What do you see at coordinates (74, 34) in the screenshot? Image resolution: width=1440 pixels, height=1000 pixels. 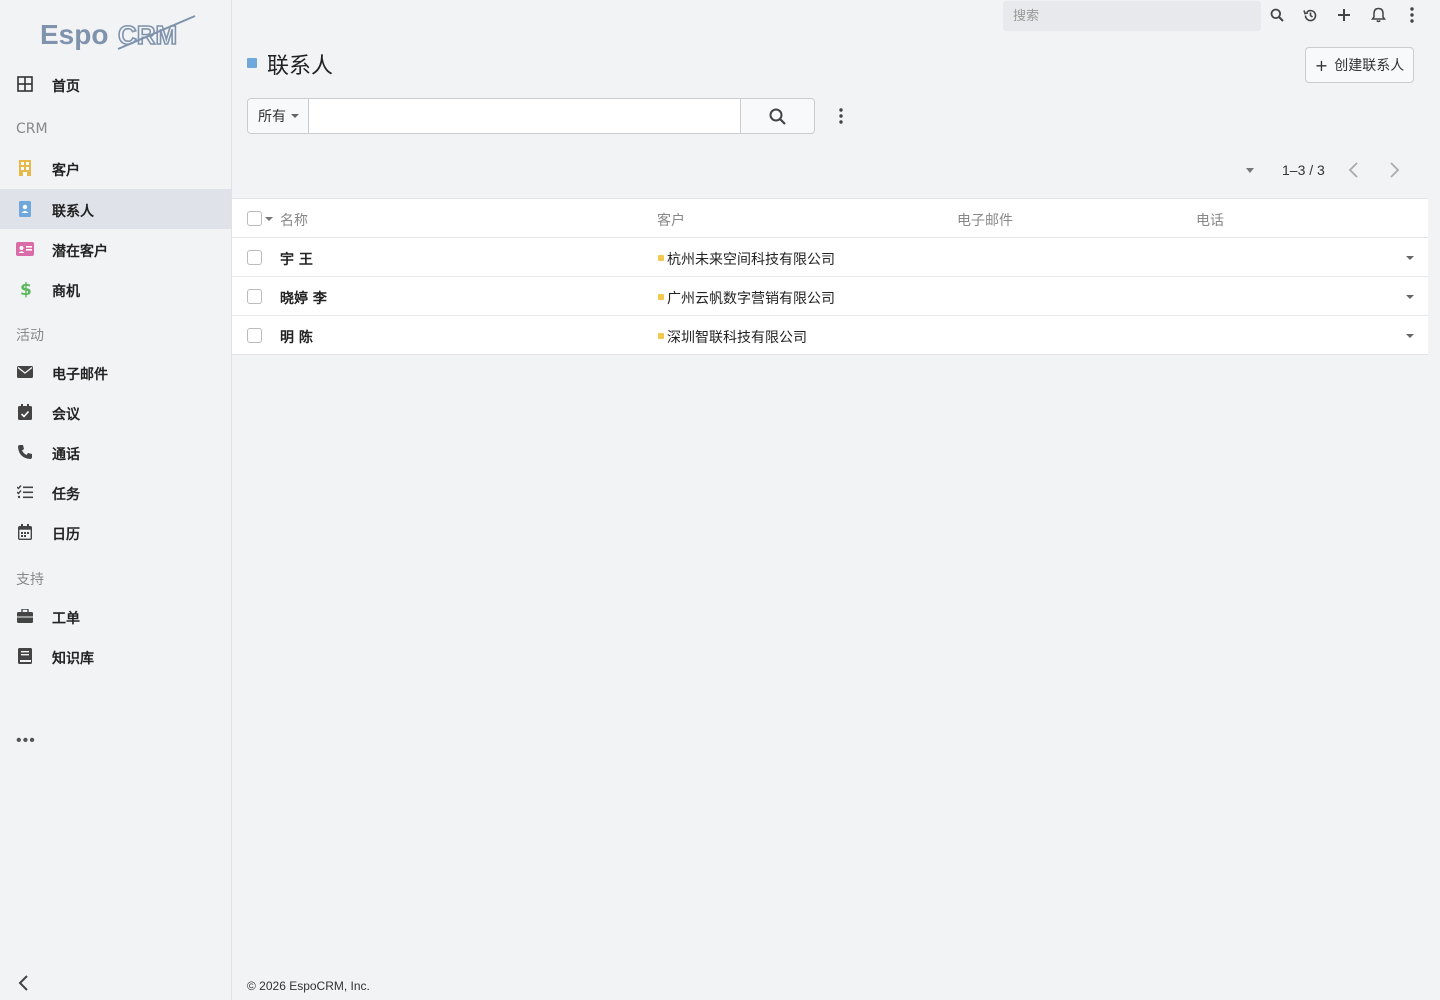 I see `svg-text: Espo` at bounding box center [74, 34].